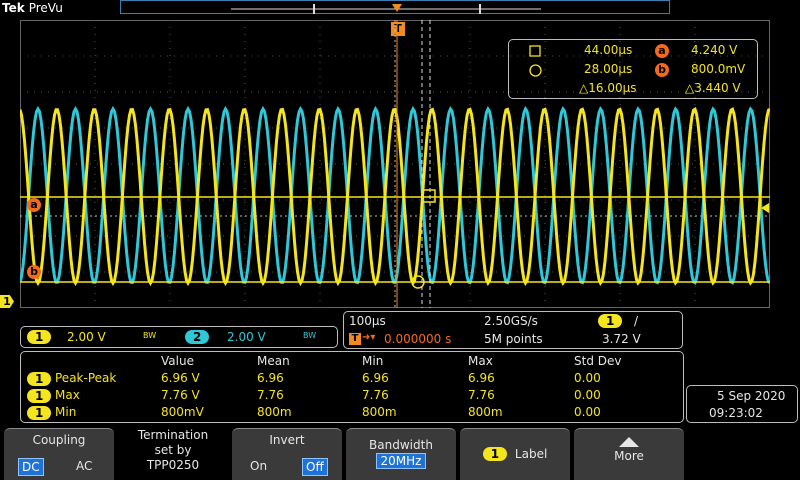 This screenshot has height=480, width=800. I want to click on date: 5 Sep 2020, so click(751, 396).